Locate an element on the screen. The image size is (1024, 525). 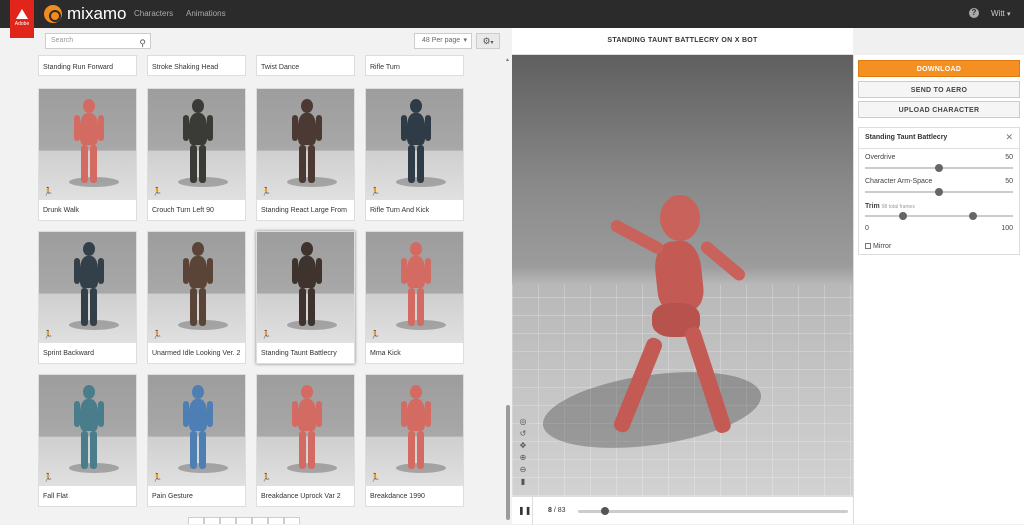
zoom-out-icon: ⊖ is located at coordinates (523, 471).